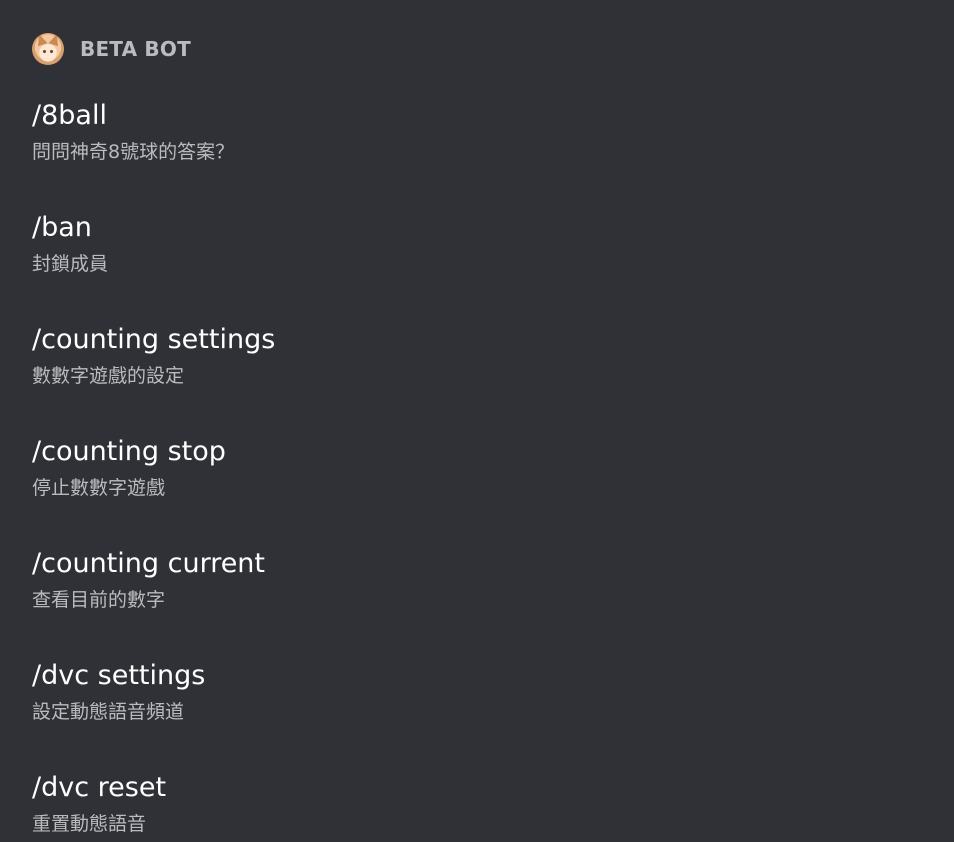 The height and width of the screenshot is (842, 954). I want to click on command-name: /counting stop, so click(129, 451).